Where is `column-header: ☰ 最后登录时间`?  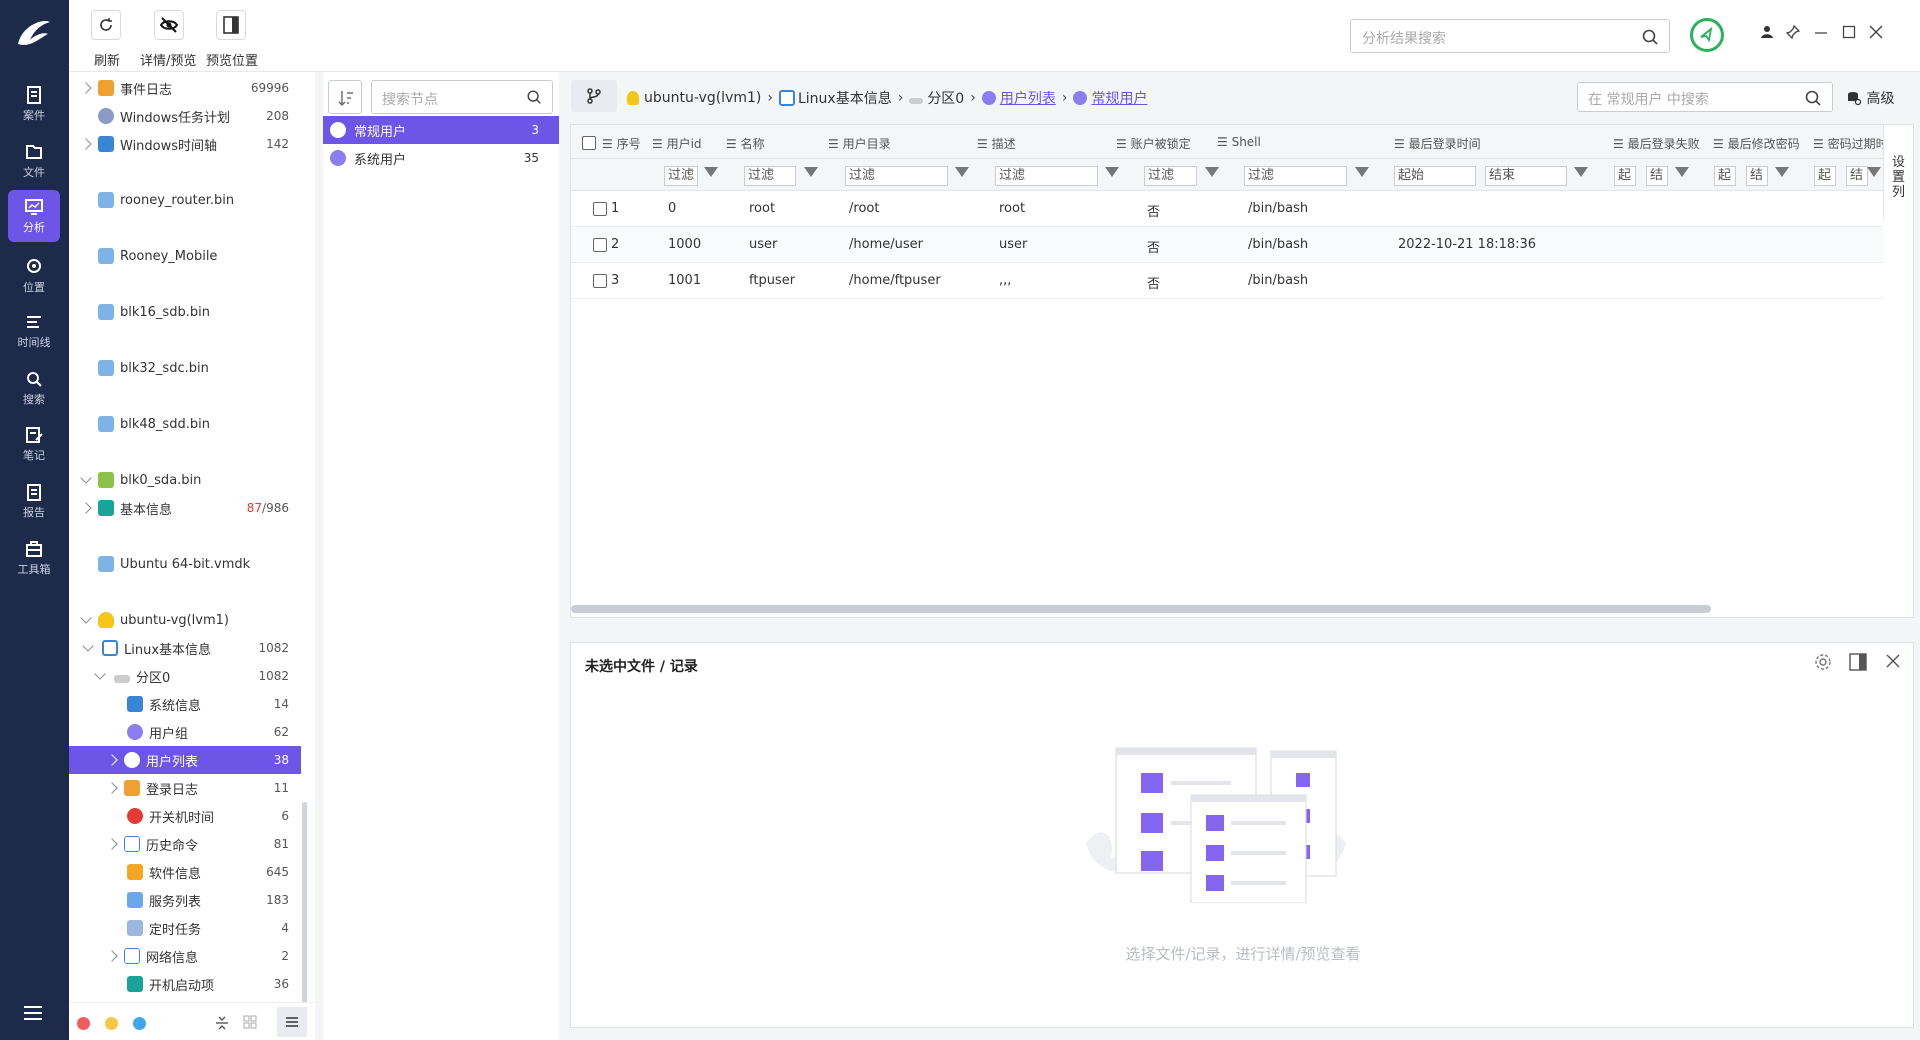 column-header: ☰ 最后登录时间 is located at coordinates (1437, 143).